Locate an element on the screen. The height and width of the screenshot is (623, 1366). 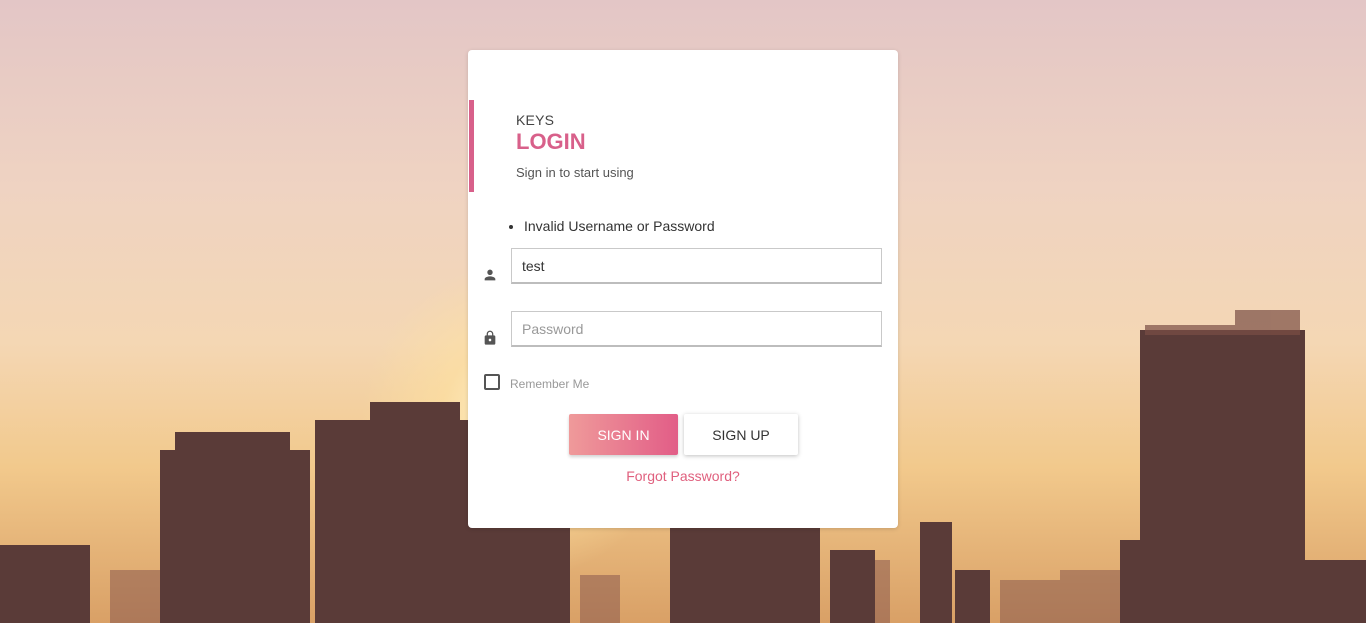
brand-name: KEYS is located at coordinates (535, 120).